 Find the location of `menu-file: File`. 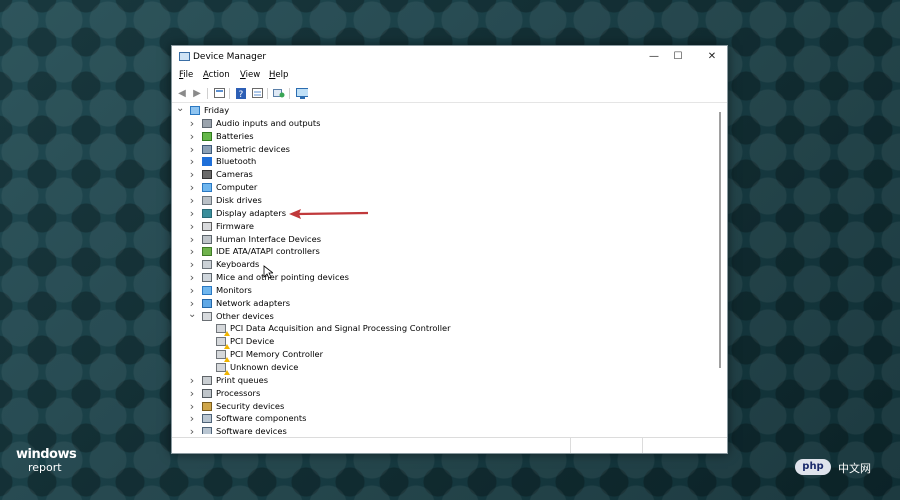

menu-file: File is located at coordinates (186, 75).